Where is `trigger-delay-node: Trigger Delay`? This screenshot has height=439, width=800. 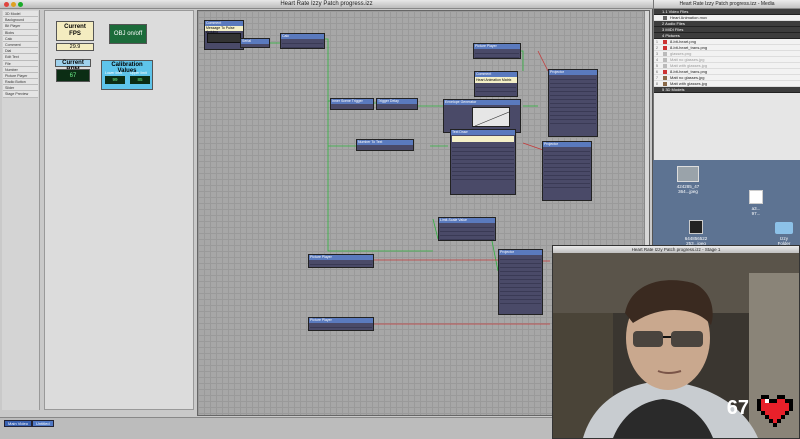 trigger-delay-node: Trigger Delay is located at coordinates (397, 104).